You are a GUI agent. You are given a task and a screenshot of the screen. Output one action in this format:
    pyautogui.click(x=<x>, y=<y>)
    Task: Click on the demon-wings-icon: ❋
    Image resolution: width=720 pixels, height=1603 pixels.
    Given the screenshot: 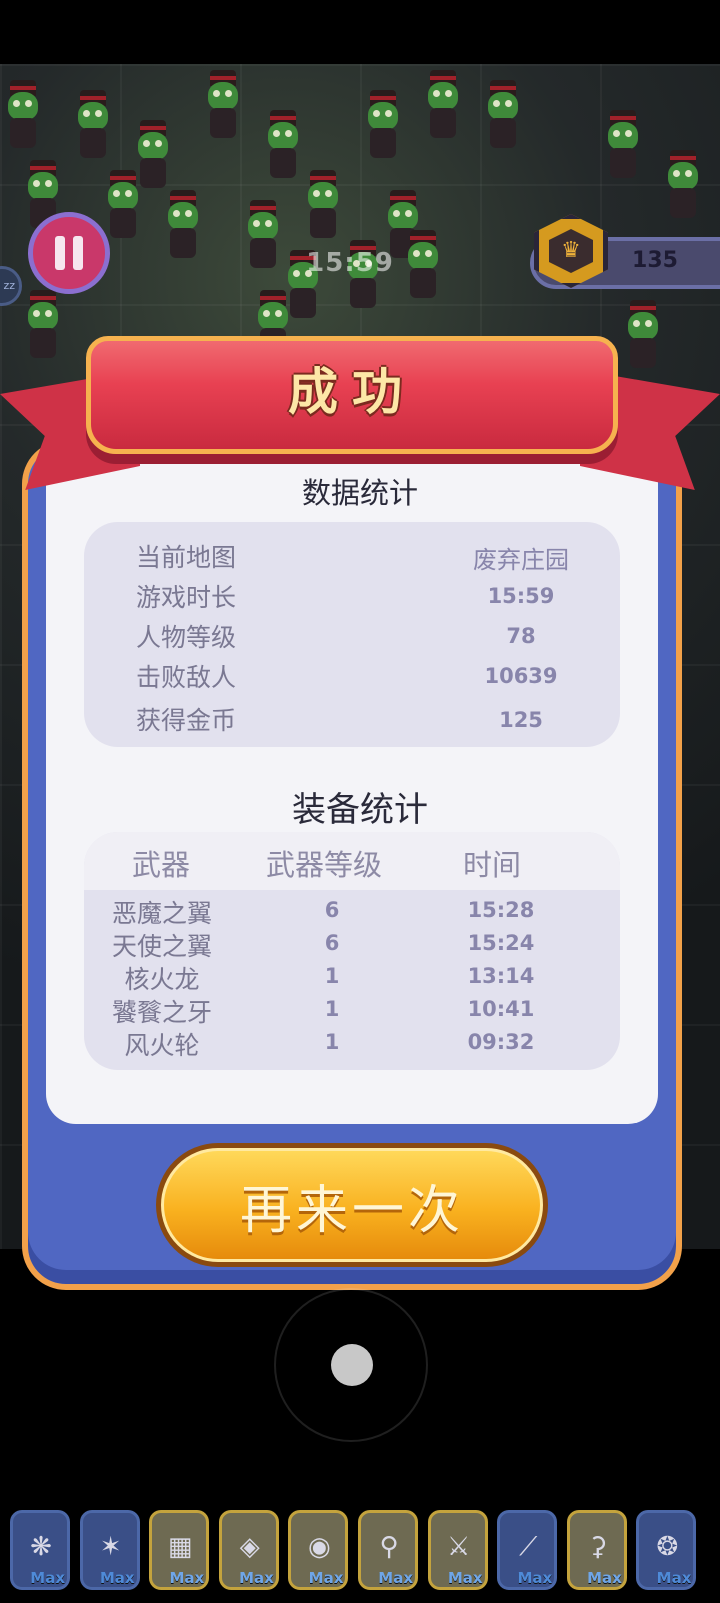 What is the action you would take?
    pyautogui.click(x=41, y=1547)
    